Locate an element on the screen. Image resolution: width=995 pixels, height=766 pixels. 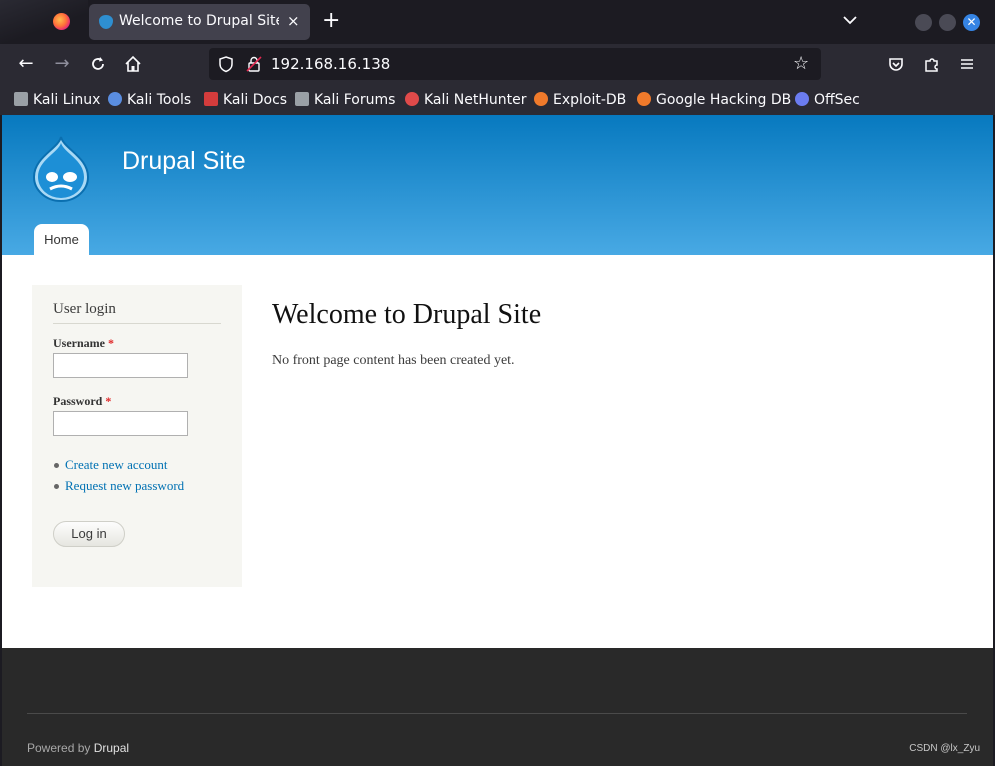
login-heading: User login is located at coordinates (137, 312).